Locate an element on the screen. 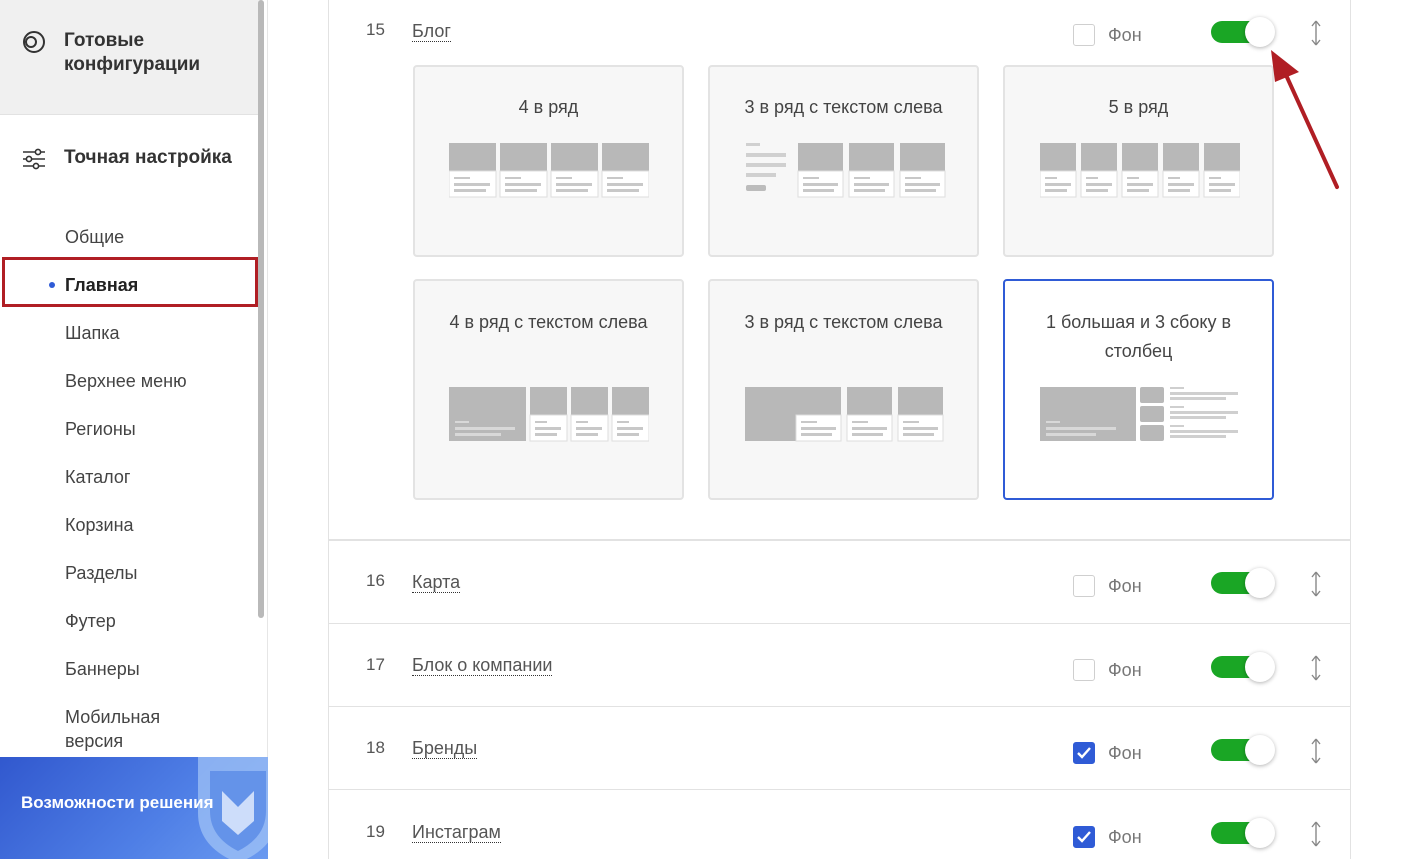 This screenshot has width=1401, height=859. block-title-instagram: Инстаграм is located at coordinates (456, 832).